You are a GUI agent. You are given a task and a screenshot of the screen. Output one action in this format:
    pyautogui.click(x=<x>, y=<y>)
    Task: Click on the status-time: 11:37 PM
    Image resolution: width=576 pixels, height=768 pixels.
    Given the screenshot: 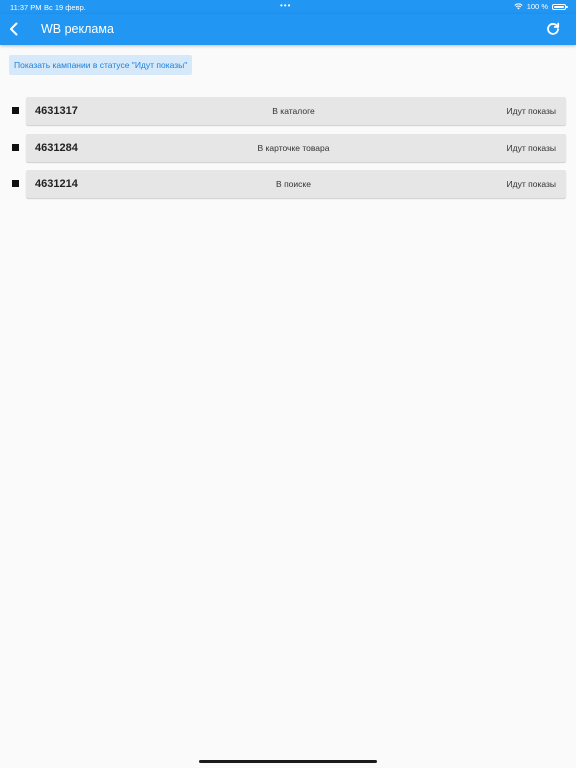 What is the action you would take?
    pyautogui.click(x=26, y=7)
    